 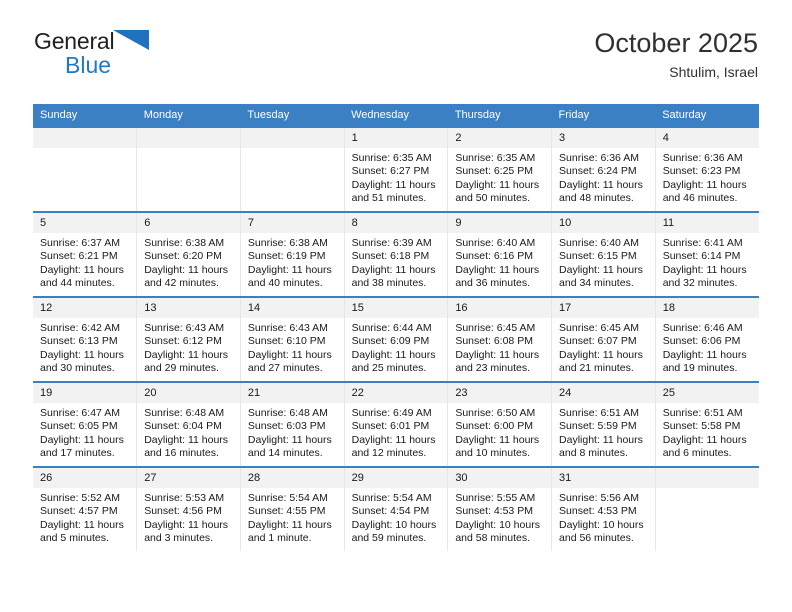 I want to click on day-number: 23, so click(x=500, y=393).